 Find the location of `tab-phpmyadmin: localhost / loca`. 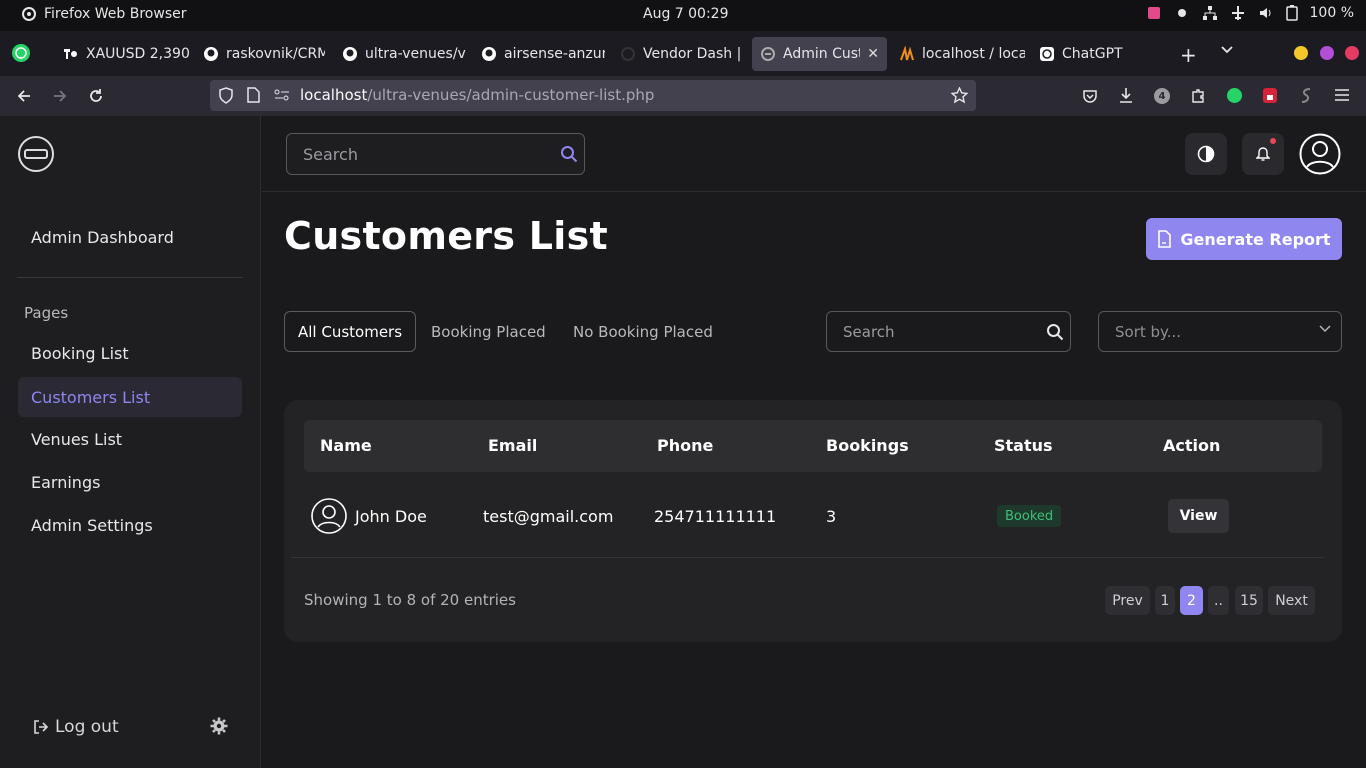

tab-phpmyadmin: localhost / loca is located at coordinates (958, 54).